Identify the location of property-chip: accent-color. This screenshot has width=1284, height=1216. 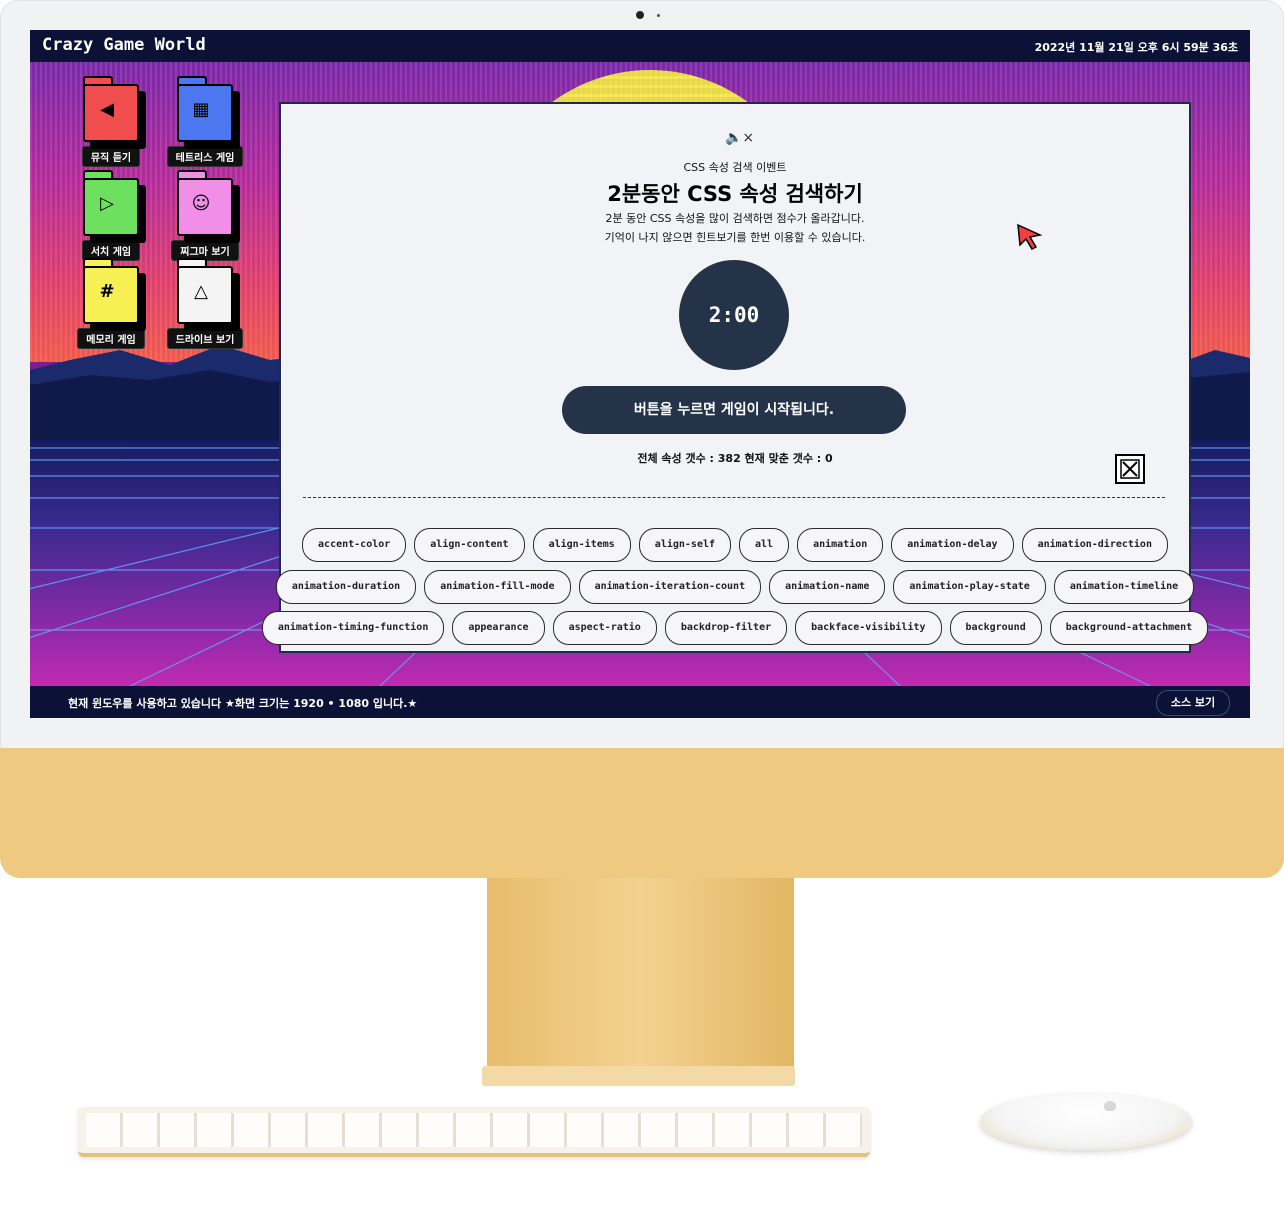
(354, 545).